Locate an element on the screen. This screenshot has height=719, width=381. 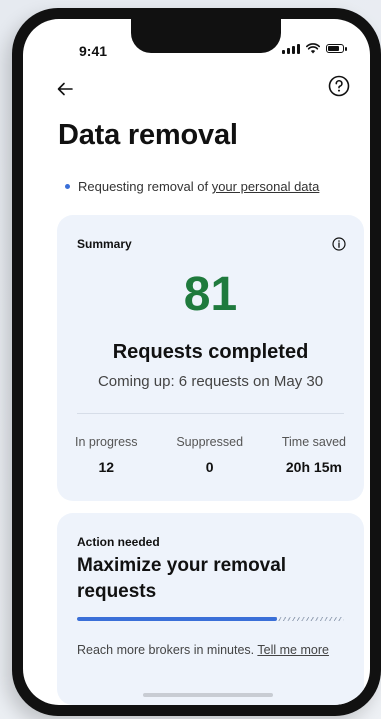
divider is located at coordinates (210, 413).